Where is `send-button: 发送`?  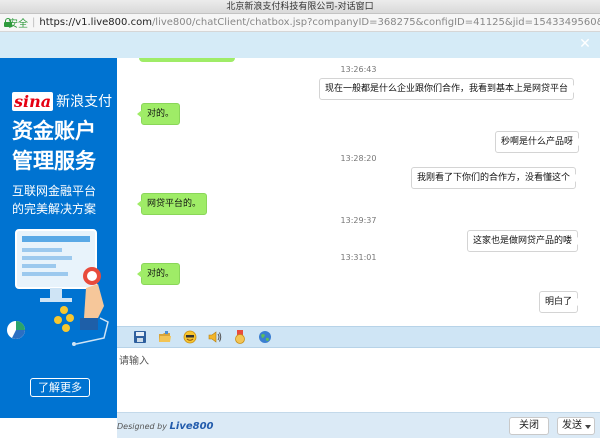 send-button: 发送 is located at coordinates (576, 426).